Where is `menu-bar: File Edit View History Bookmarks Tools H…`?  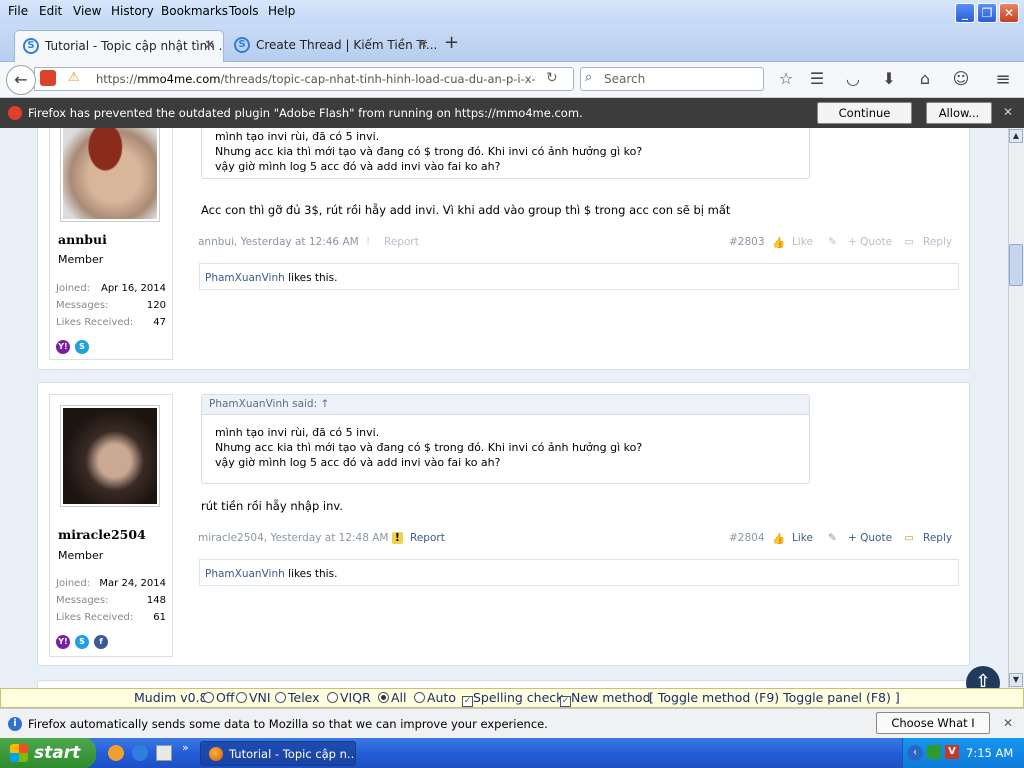
menu-bar: File Edit View History Bookmarks Tools H… is located at coordinates (512, 12).